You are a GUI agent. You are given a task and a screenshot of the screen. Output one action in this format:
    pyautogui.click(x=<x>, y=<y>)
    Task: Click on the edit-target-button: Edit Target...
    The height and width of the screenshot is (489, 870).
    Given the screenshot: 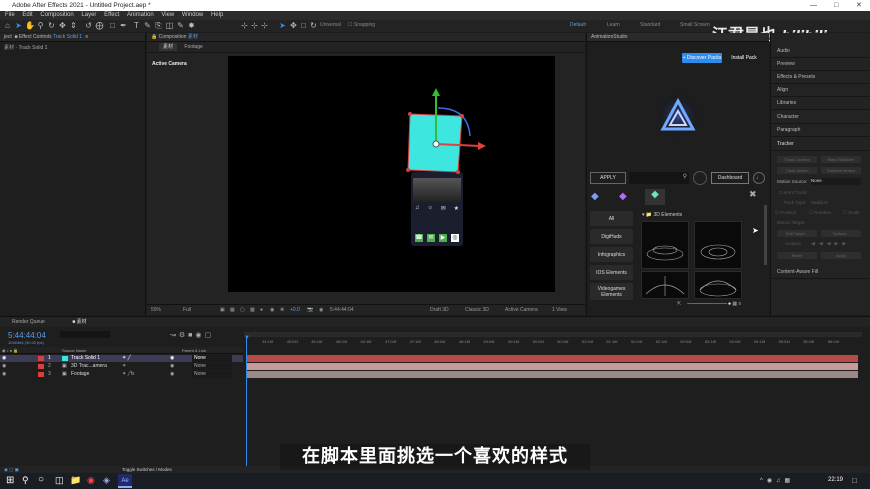 What is the action you would take?
    pyautogui.click(x=797, y=233)
    